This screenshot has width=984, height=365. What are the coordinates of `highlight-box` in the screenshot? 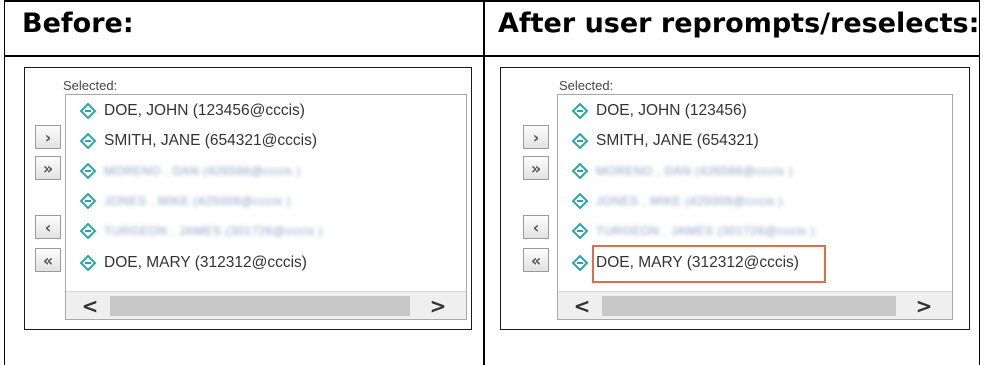 It's located at (709, 264).